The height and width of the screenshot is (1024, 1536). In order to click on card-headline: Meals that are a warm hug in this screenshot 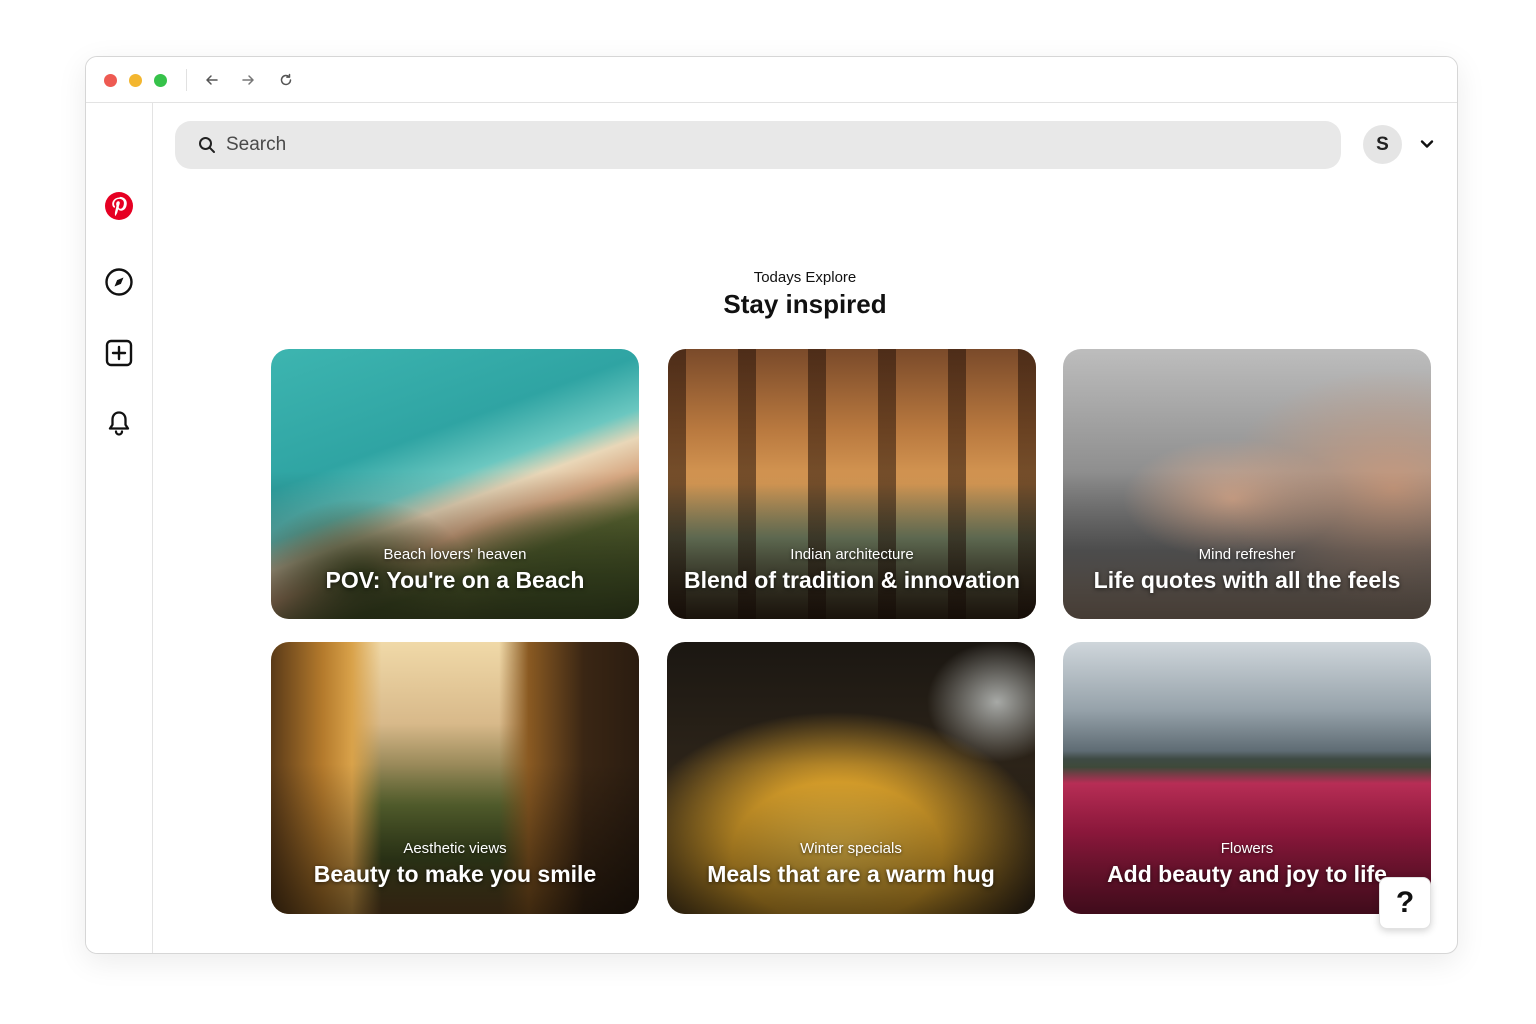, I will do `click(851, 874)`.